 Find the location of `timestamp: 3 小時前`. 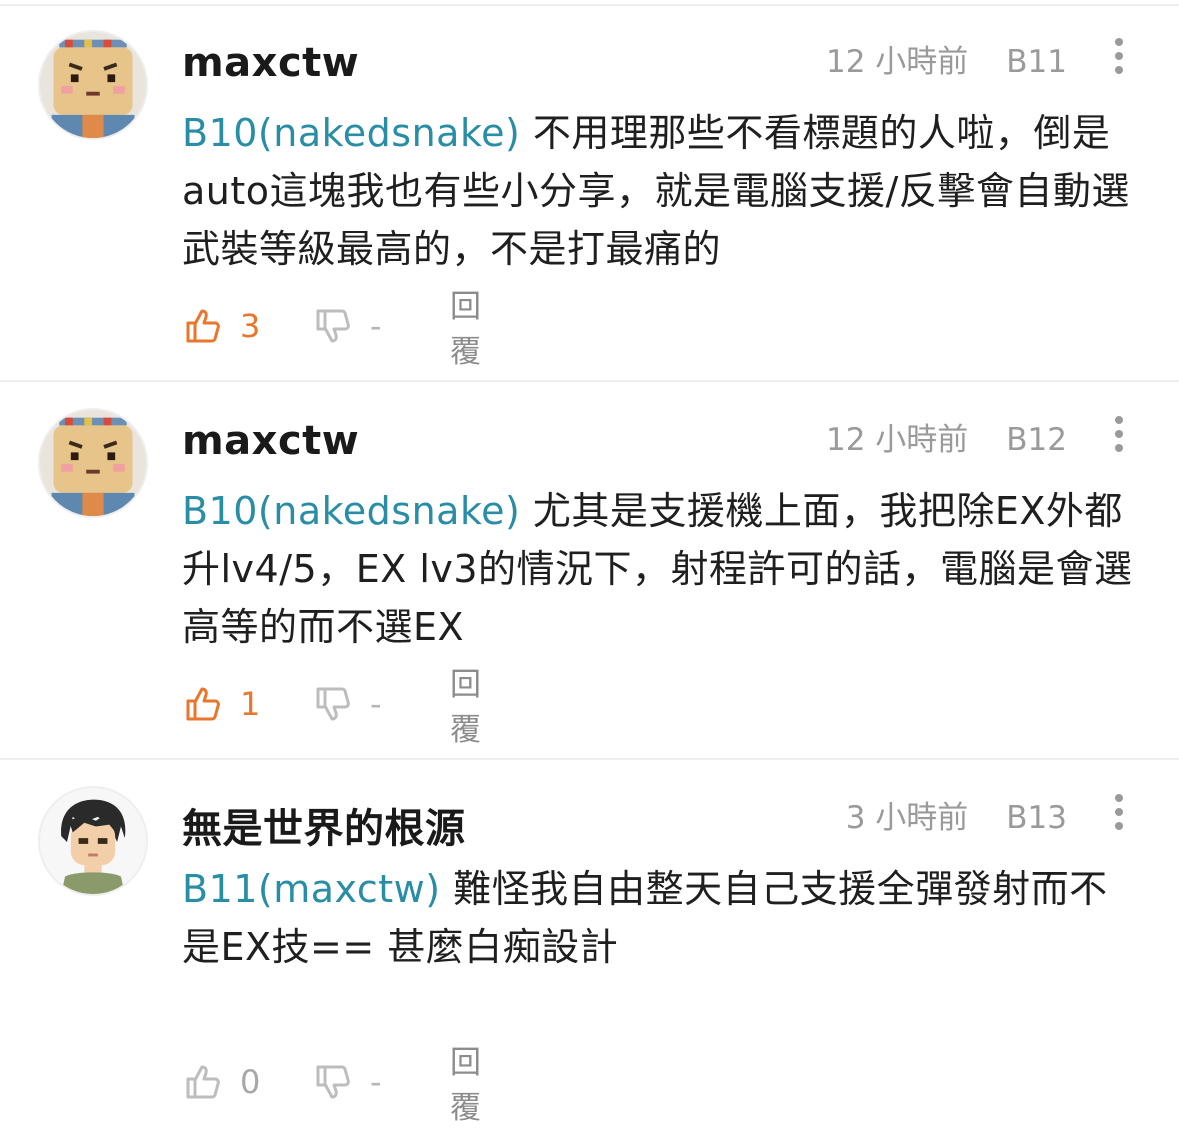

timestamp: 3 小時前 is located at coordinates (907, 818).